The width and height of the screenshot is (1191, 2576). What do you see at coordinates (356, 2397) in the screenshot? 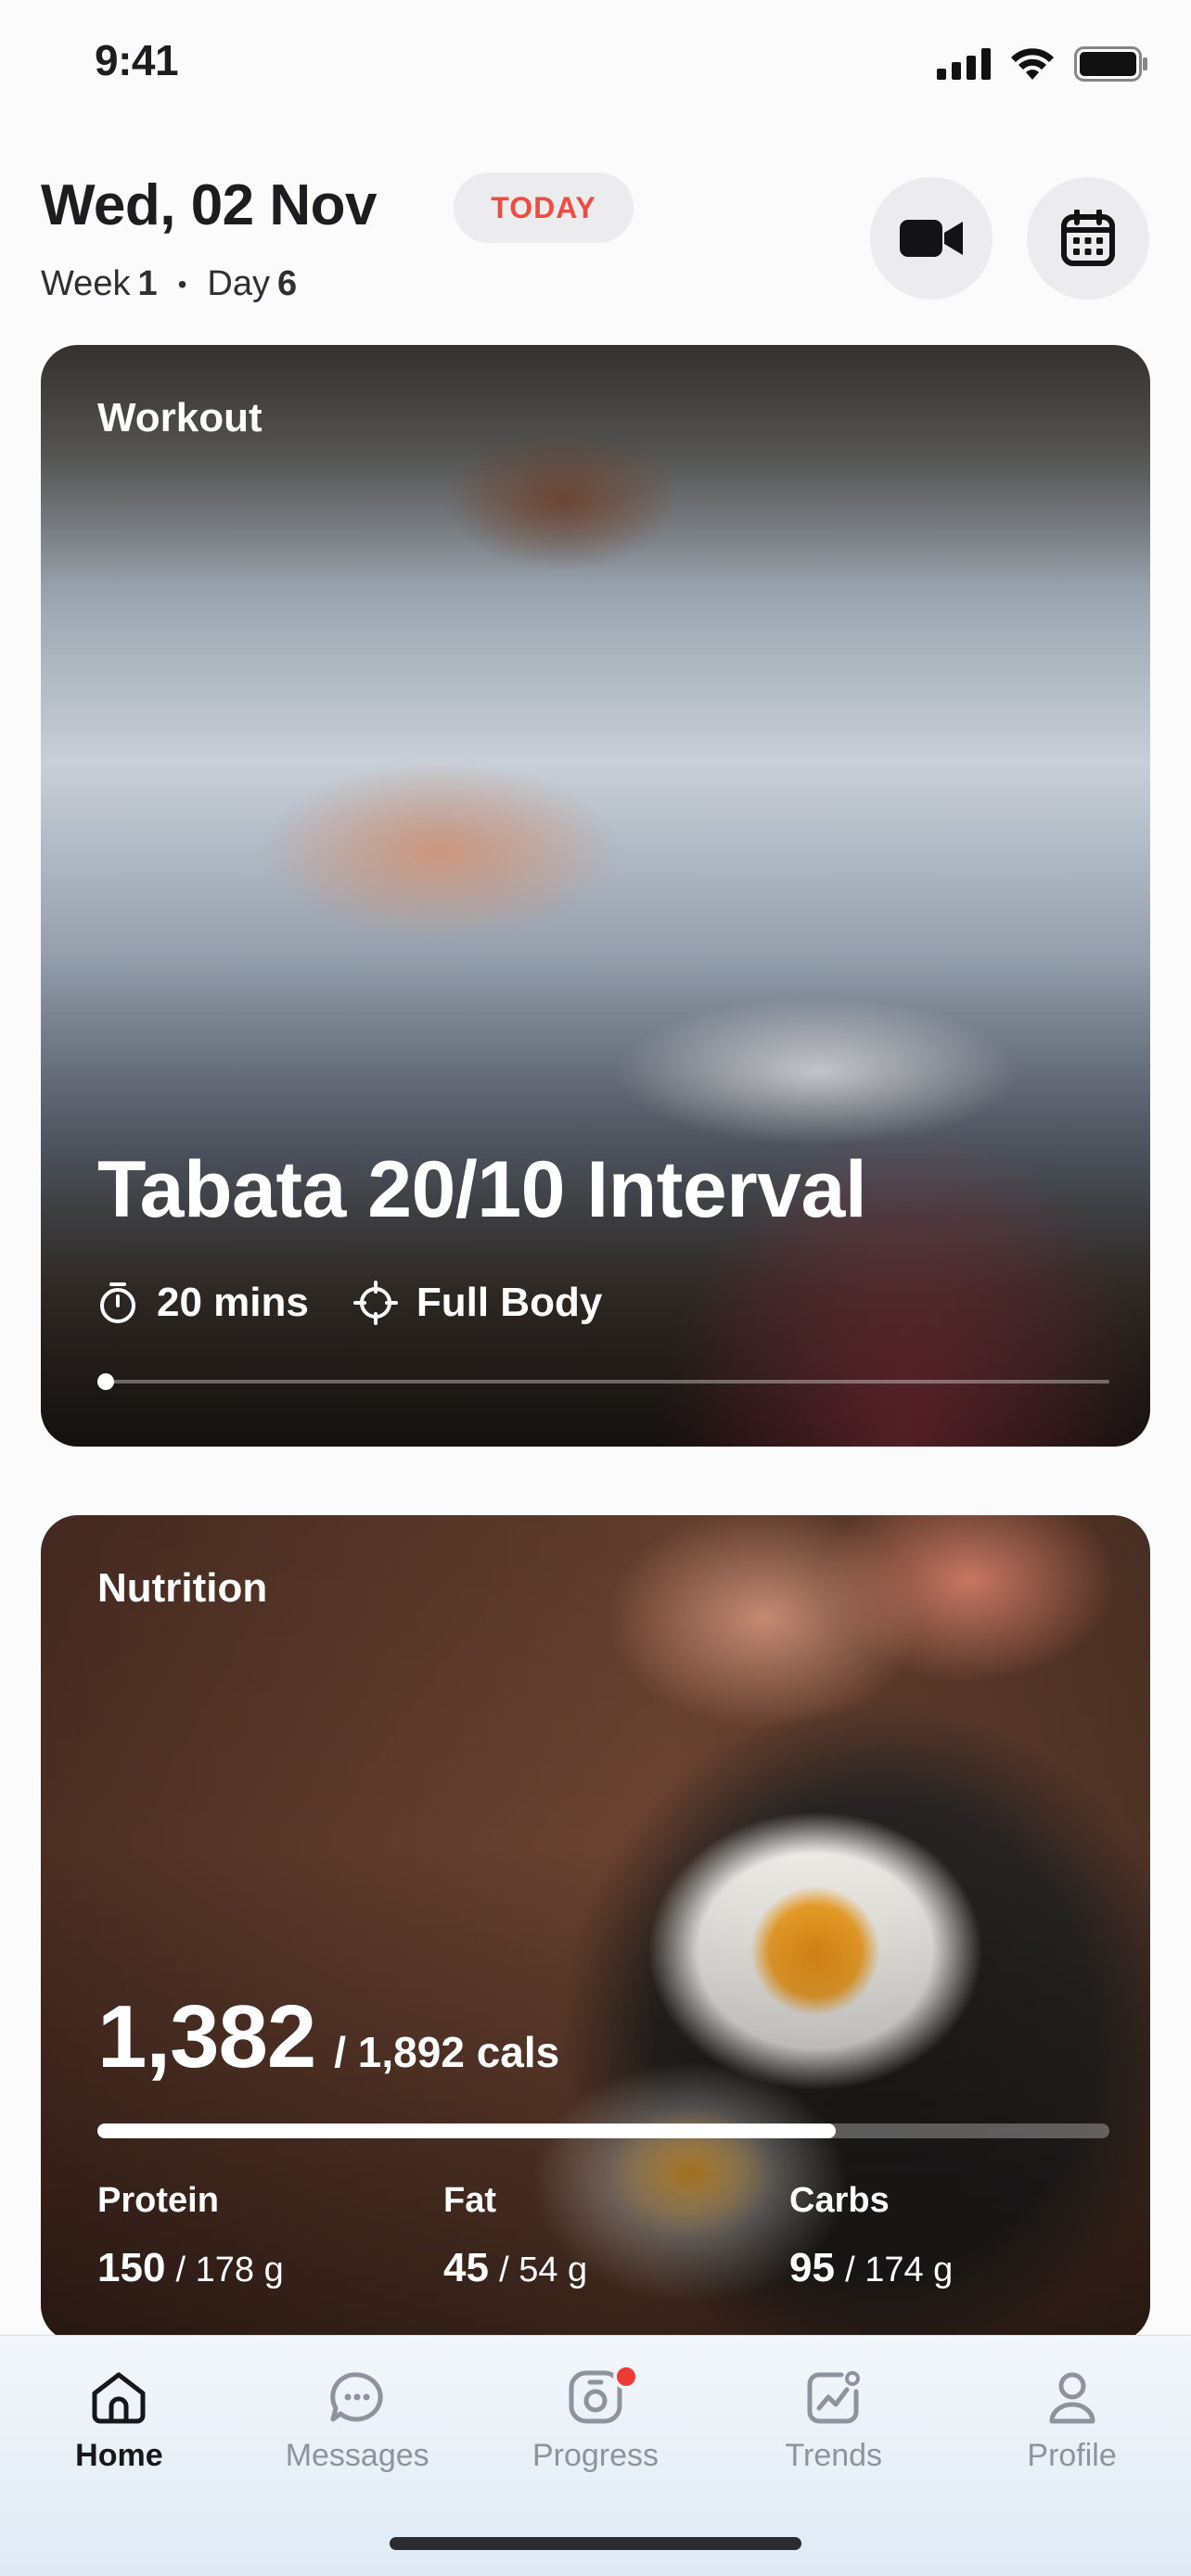
I see `messages-icon` at bounding box center [356, 2397].